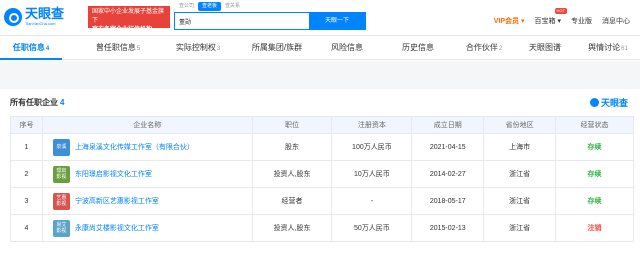 The image size is (640, 258). Describe the element at coordinates (320, 75) in the screenshot. I see `content-divider` at that location.